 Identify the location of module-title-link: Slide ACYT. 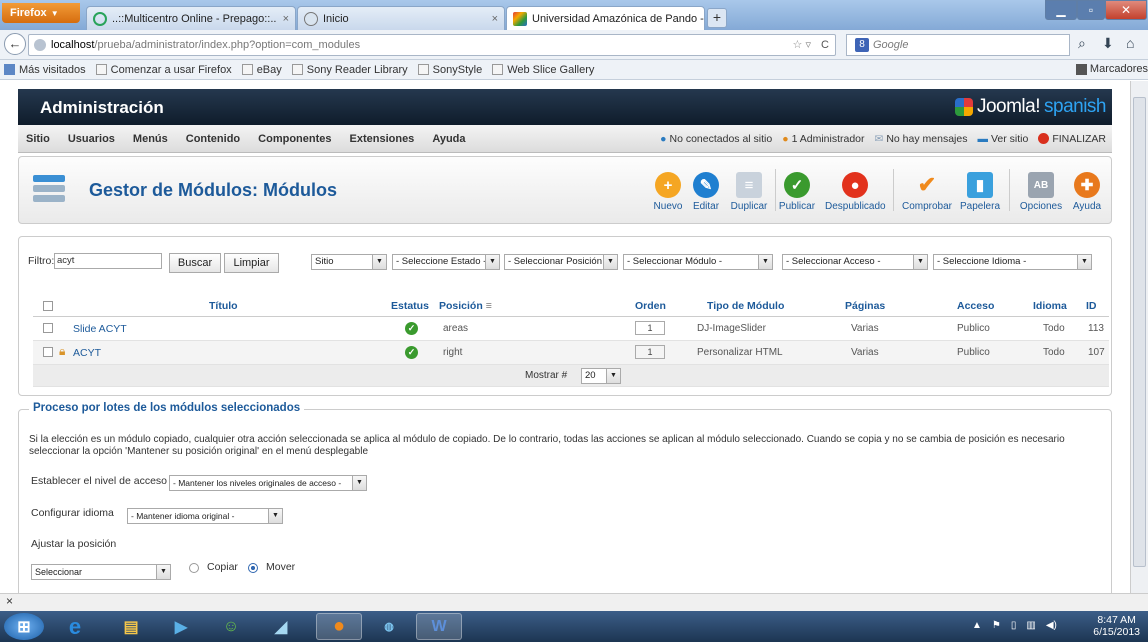
(100, 329).